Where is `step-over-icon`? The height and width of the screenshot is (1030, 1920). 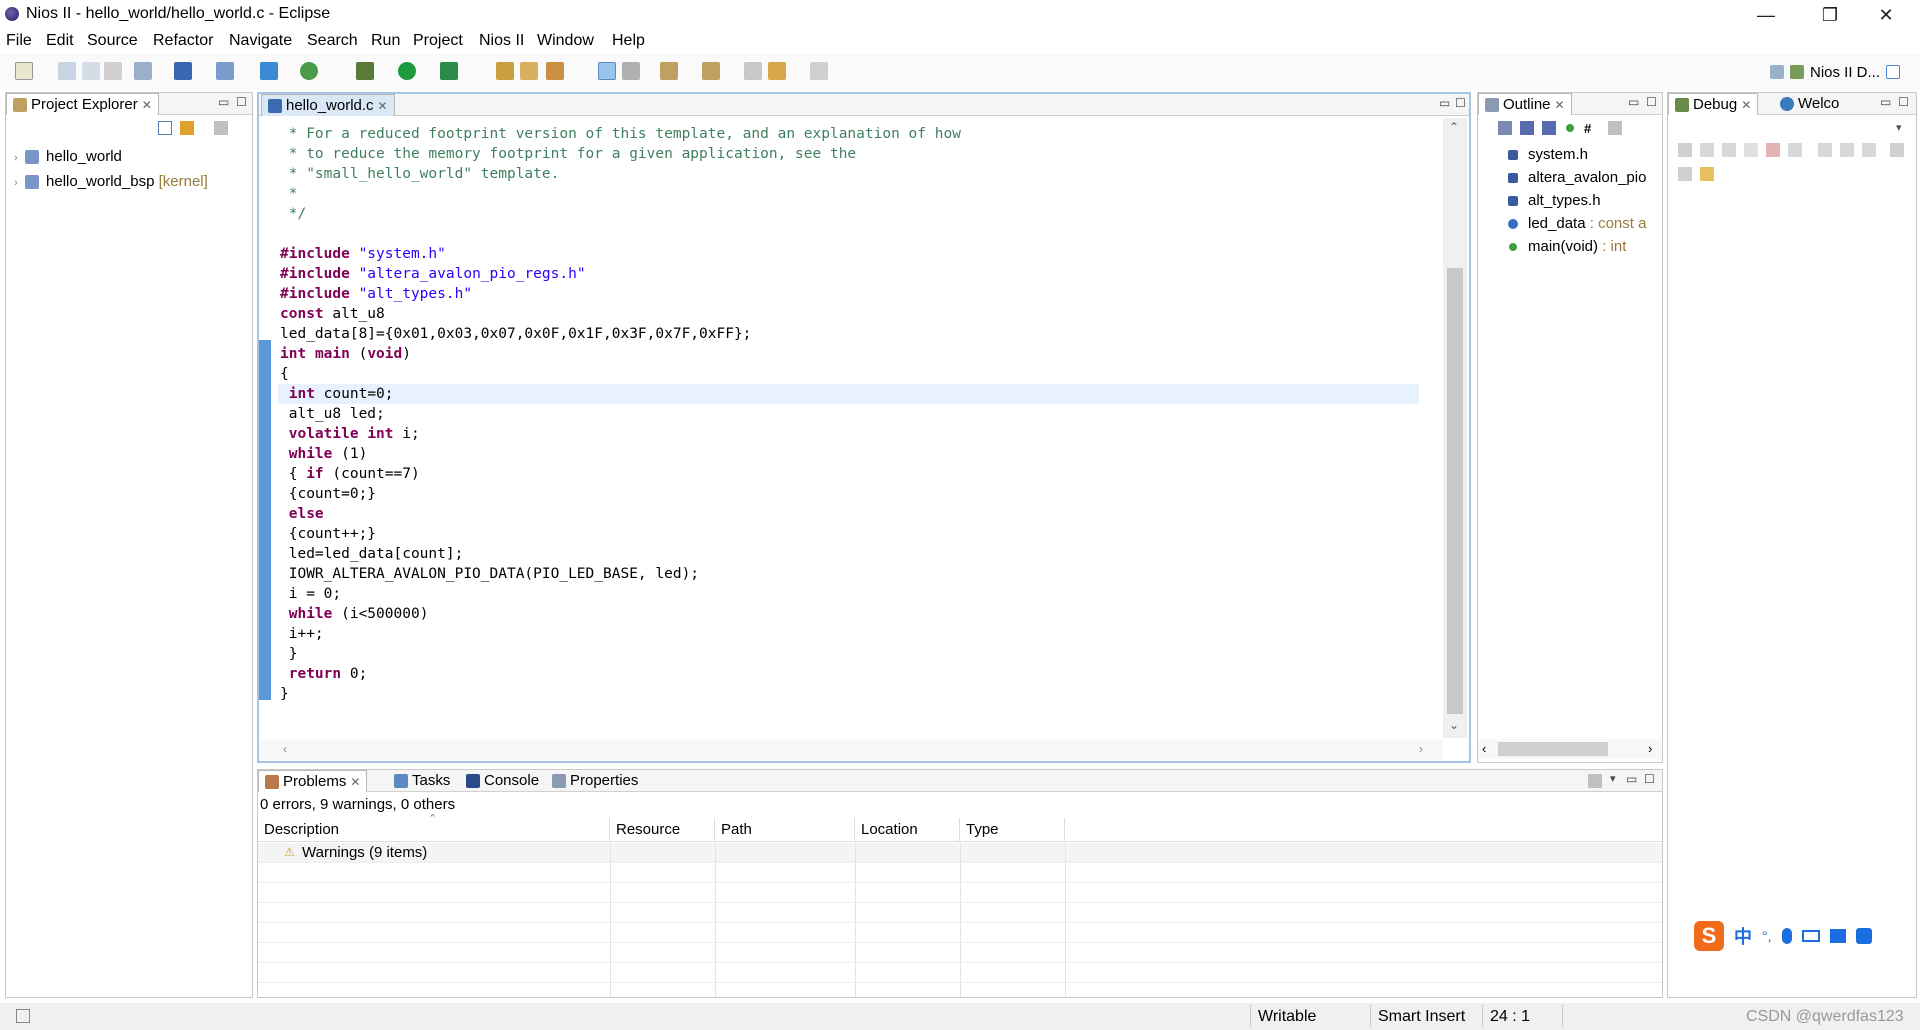 step-over-icon is located at coordinates (1847, 150).